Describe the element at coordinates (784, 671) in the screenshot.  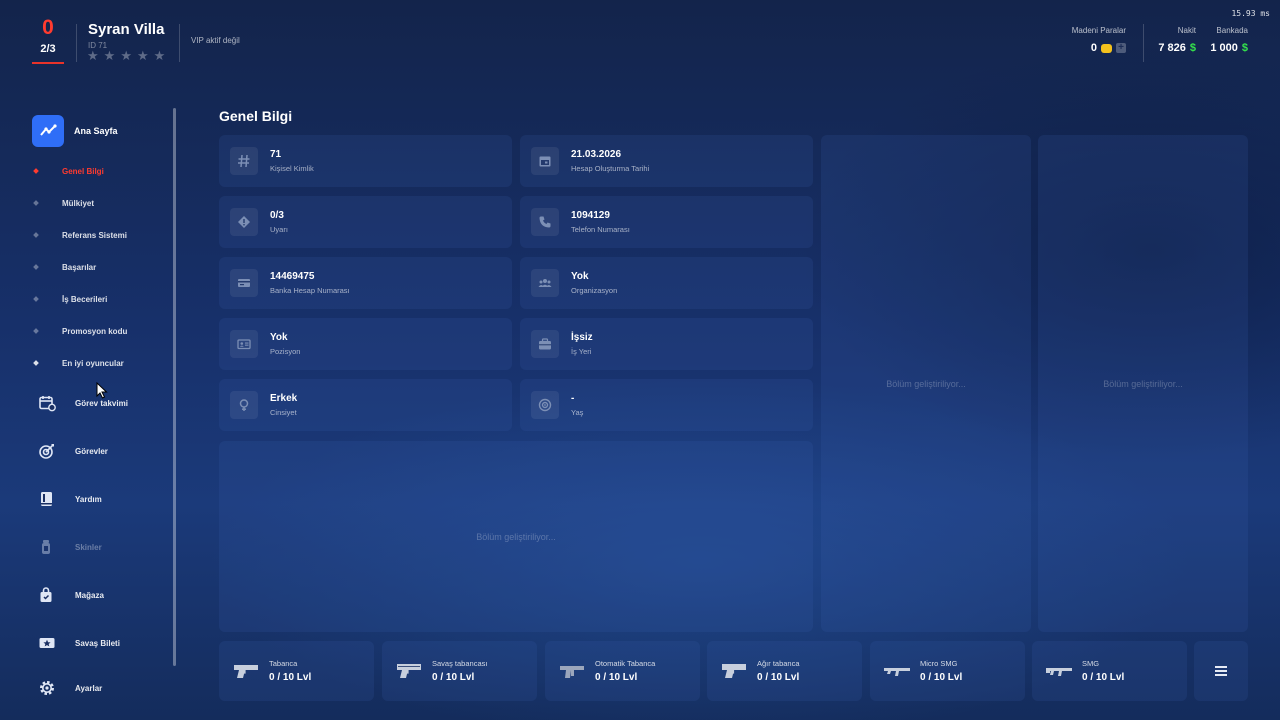
I see `weapon-skill-heavy-pistol: Ağır tabanca 0 / 10 Lvl` at that location.